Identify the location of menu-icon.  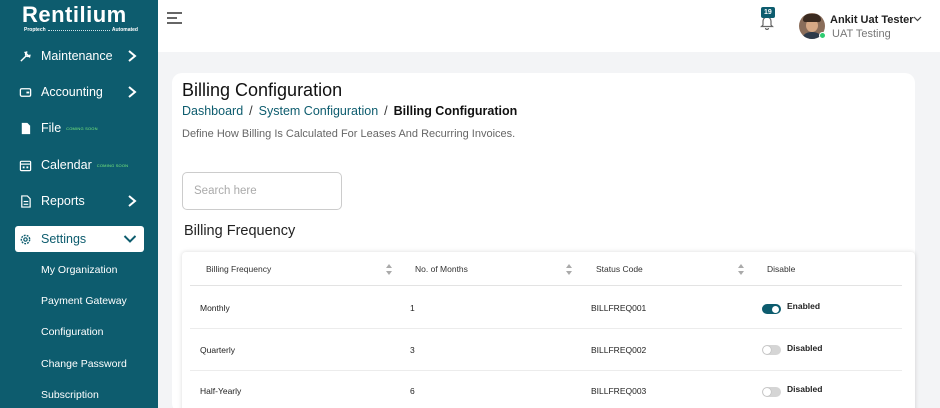
(174, 18).